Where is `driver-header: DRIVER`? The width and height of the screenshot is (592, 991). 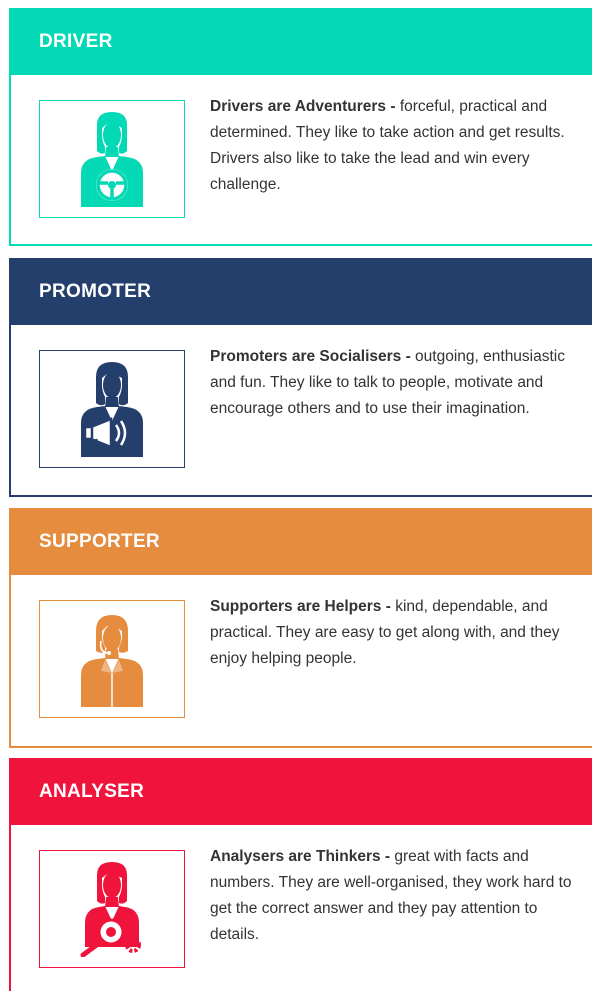
driver-header: DRIVER is located at coordinates (301, 41).